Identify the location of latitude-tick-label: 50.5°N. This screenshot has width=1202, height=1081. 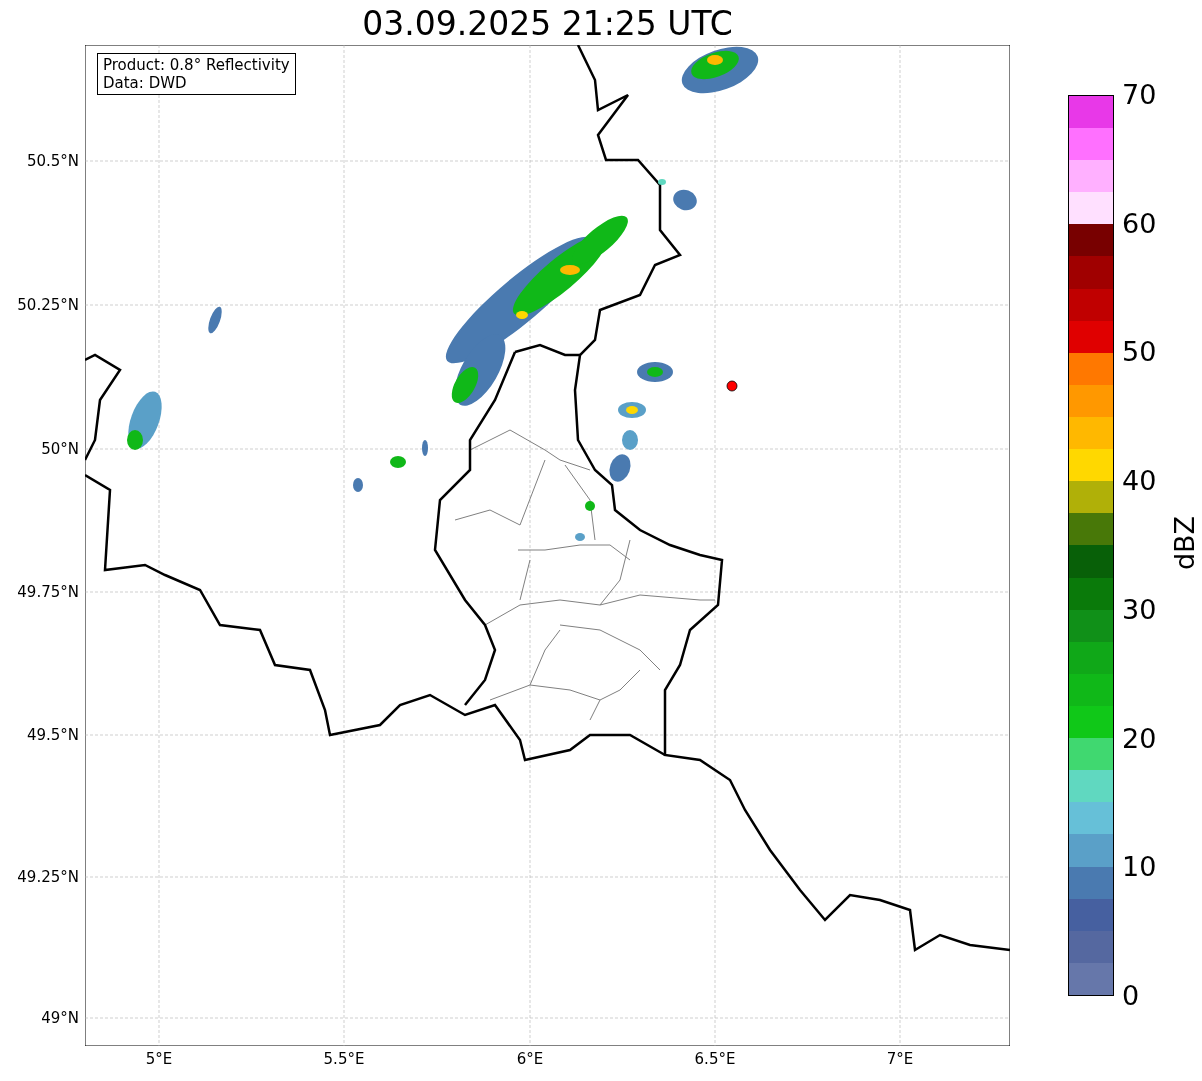
(52, 161).